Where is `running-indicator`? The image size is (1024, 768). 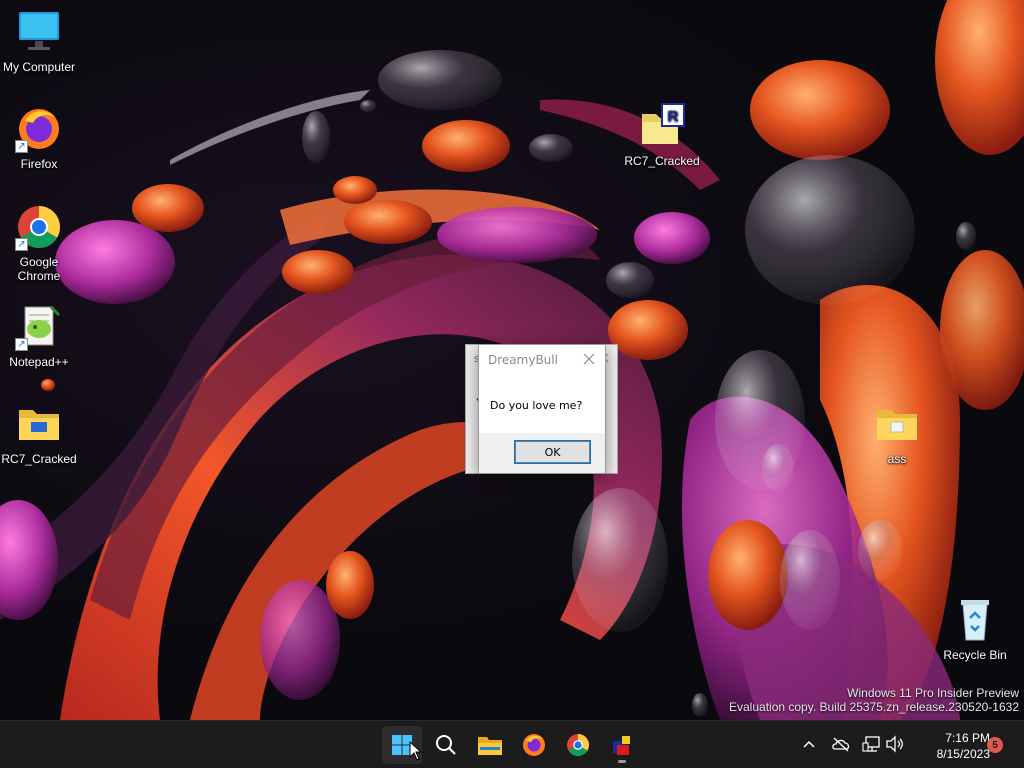 running-indicator is located at coordinates (622, 761).